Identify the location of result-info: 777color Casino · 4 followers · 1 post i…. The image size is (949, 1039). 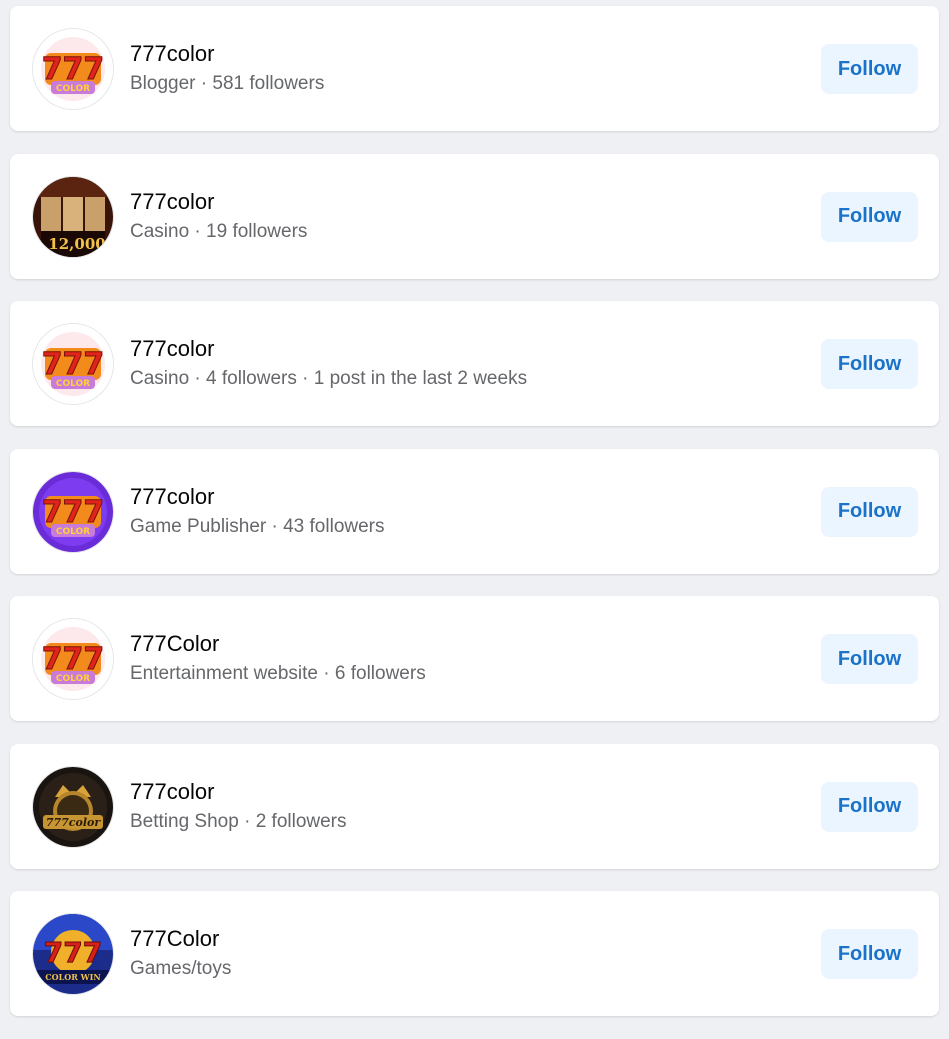
(464, 363).